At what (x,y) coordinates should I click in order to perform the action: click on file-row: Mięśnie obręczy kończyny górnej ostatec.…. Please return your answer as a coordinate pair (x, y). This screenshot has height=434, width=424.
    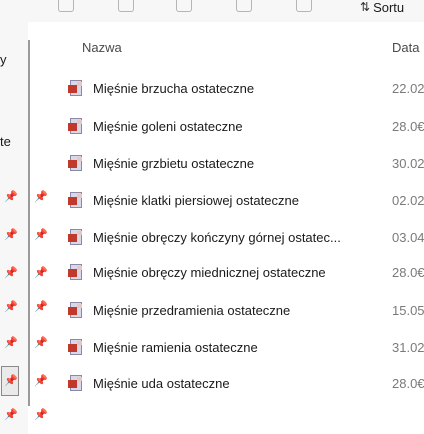
    Looking at the image, I should click on (241, 237).